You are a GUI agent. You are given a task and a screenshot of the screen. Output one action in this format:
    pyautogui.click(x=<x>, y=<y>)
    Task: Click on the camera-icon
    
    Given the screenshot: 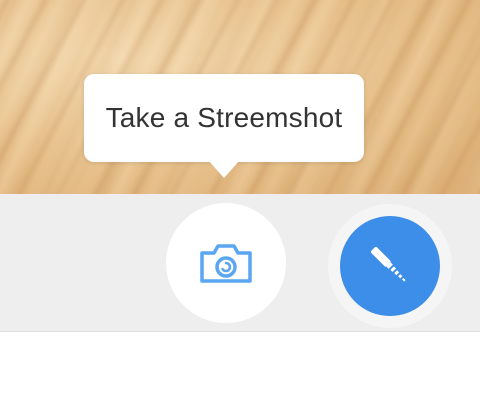 What is the action you would take?
    pyautogui.click(x=226, y=263)
    